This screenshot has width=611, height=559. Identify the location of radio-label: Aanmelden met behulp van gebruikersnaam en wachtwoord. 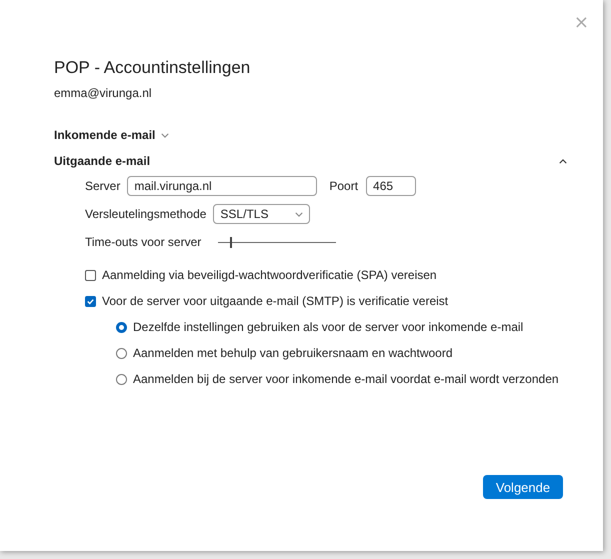
(293, 353).